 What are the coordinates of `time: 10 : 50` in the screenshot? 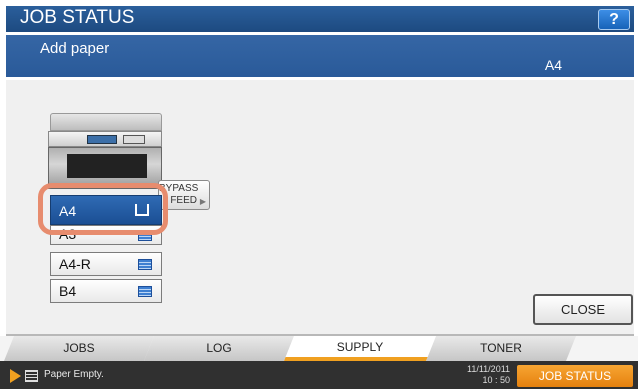 It's located at (496, 380).